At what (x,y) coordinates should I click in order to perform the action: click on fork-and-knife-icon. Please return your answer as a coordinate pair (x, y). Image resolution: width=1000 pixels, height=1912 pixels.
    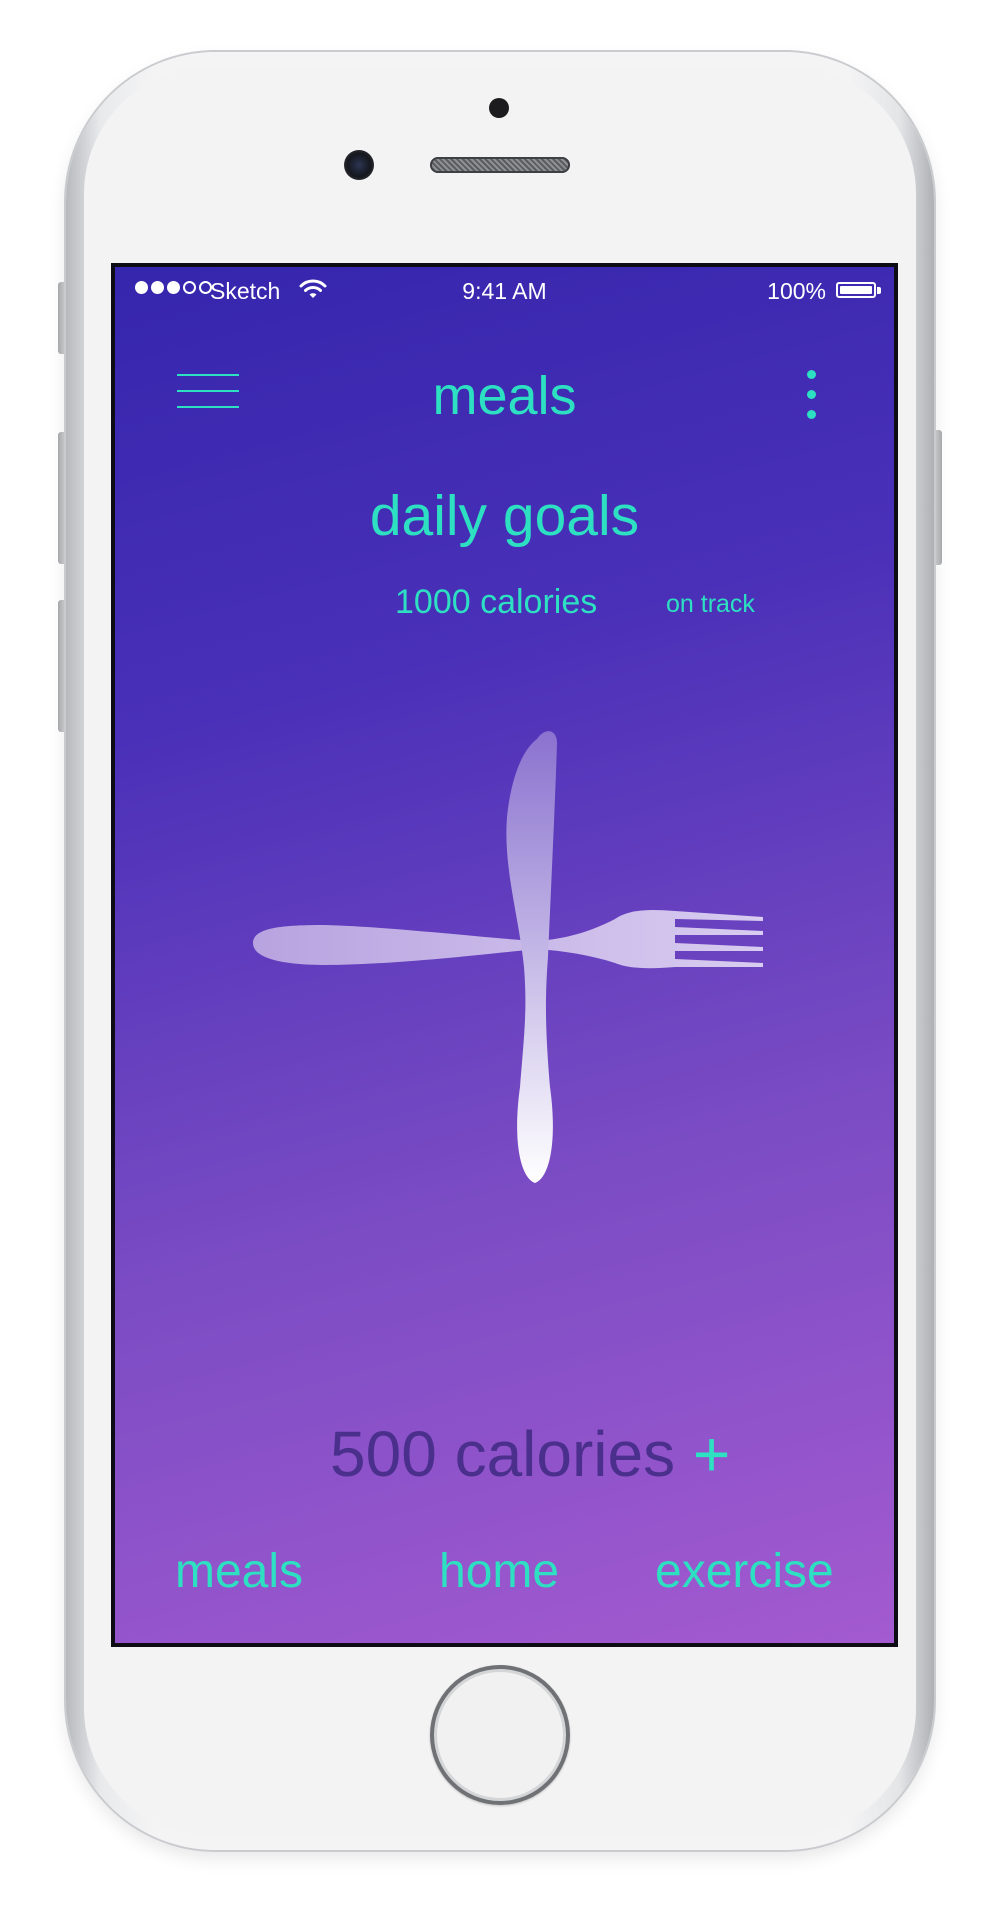
    Looking at the image, I should click on (508, 957).